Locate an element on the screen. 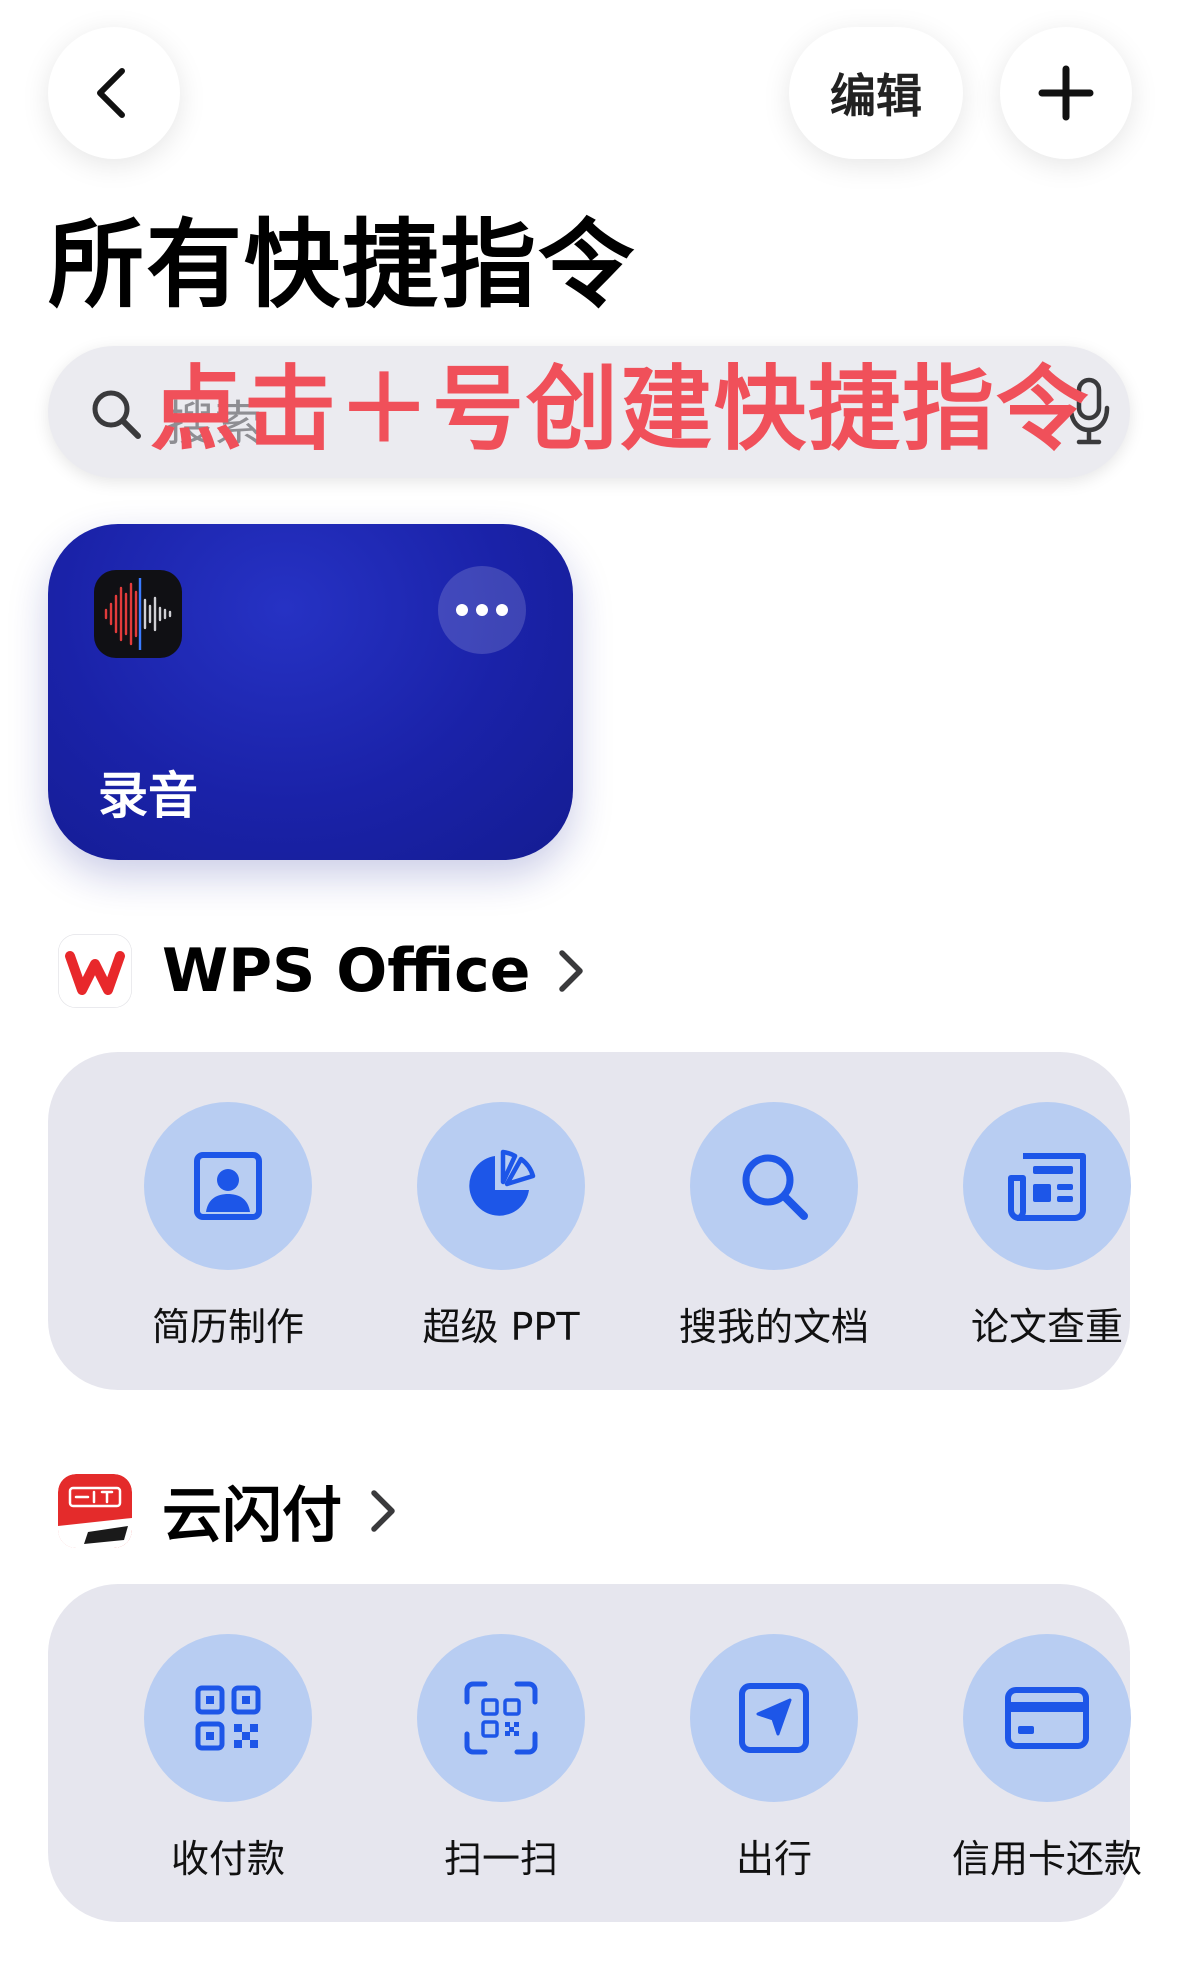 This screenshot has width=1179, height=1971. edit-button: 编辑 is located at coordinates (876, 93).